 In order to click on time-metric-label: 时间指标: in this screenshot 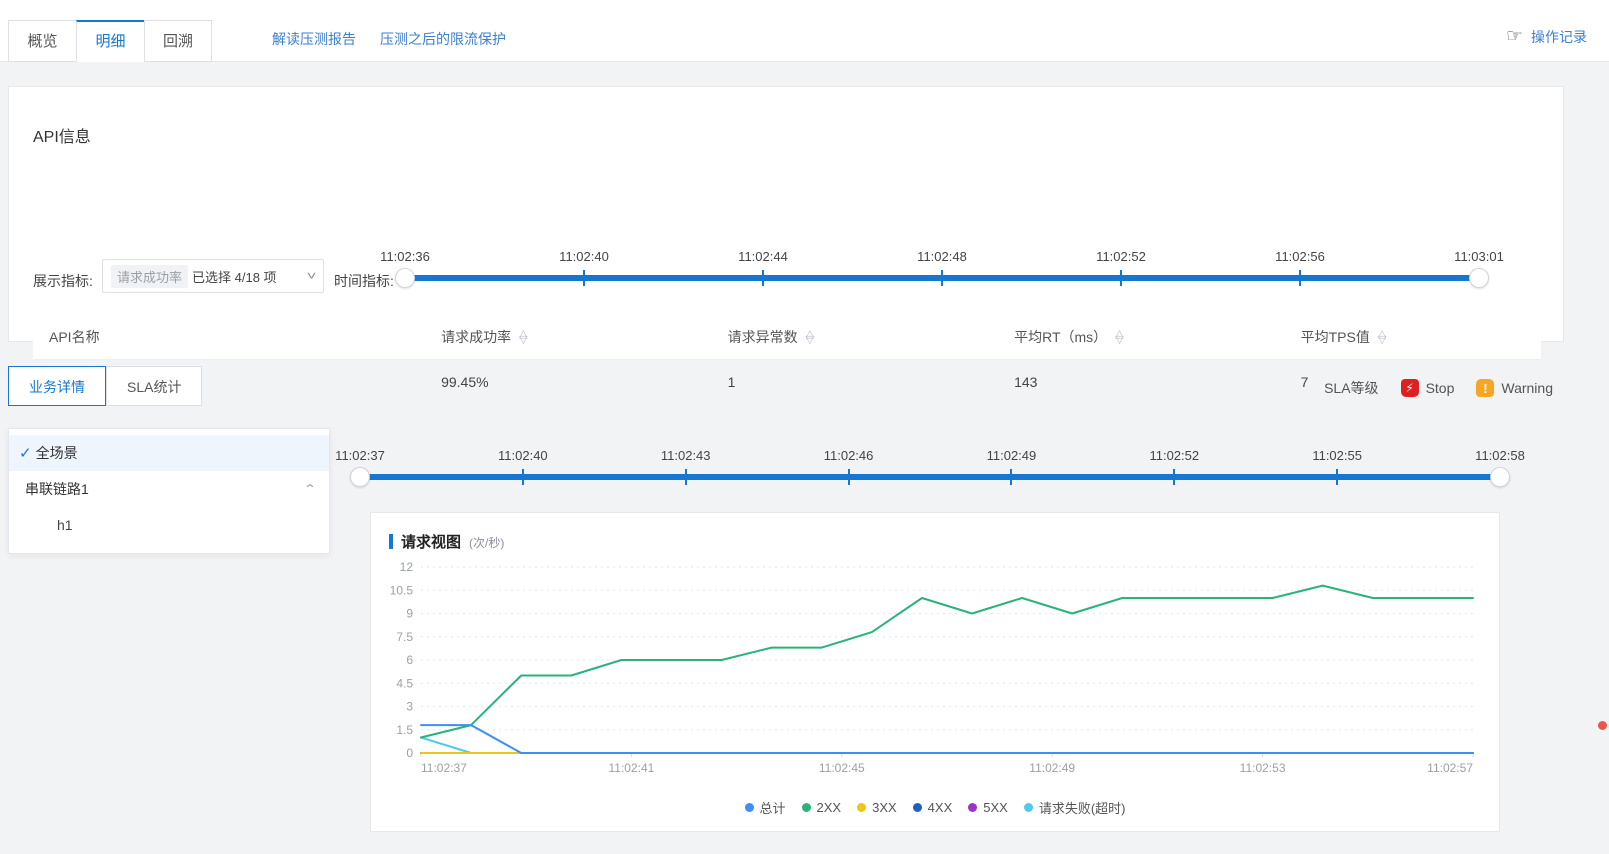, I will do `click(364, 281)`.